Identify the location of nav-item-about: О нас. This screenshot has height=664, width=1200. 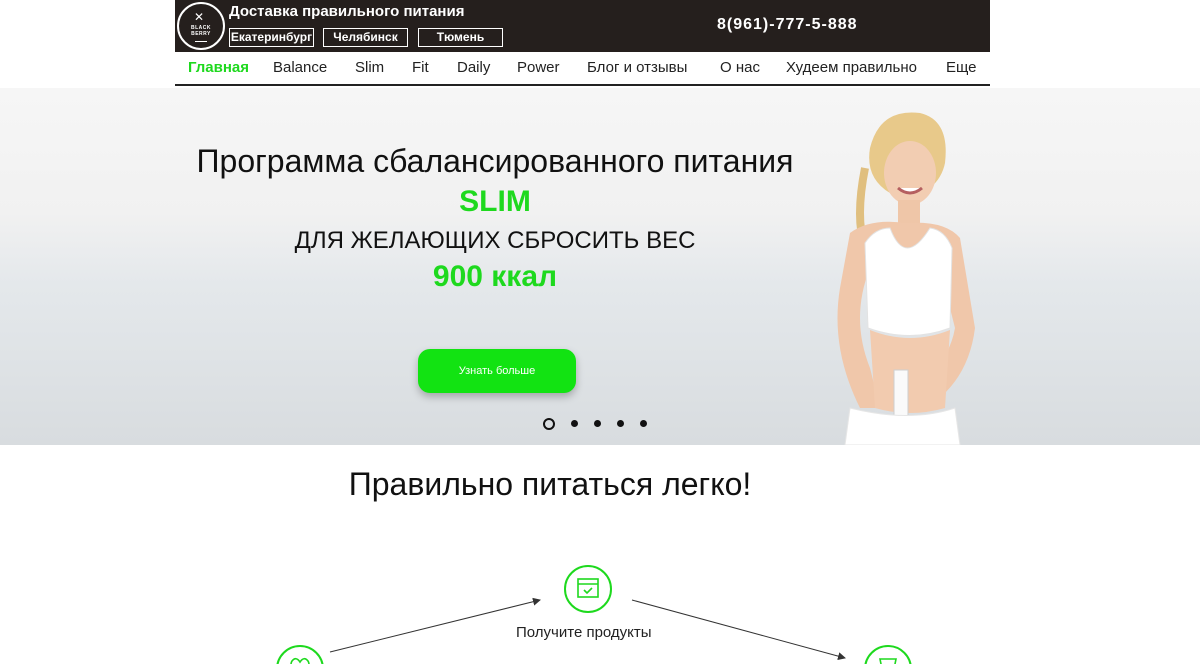
(740, 67).